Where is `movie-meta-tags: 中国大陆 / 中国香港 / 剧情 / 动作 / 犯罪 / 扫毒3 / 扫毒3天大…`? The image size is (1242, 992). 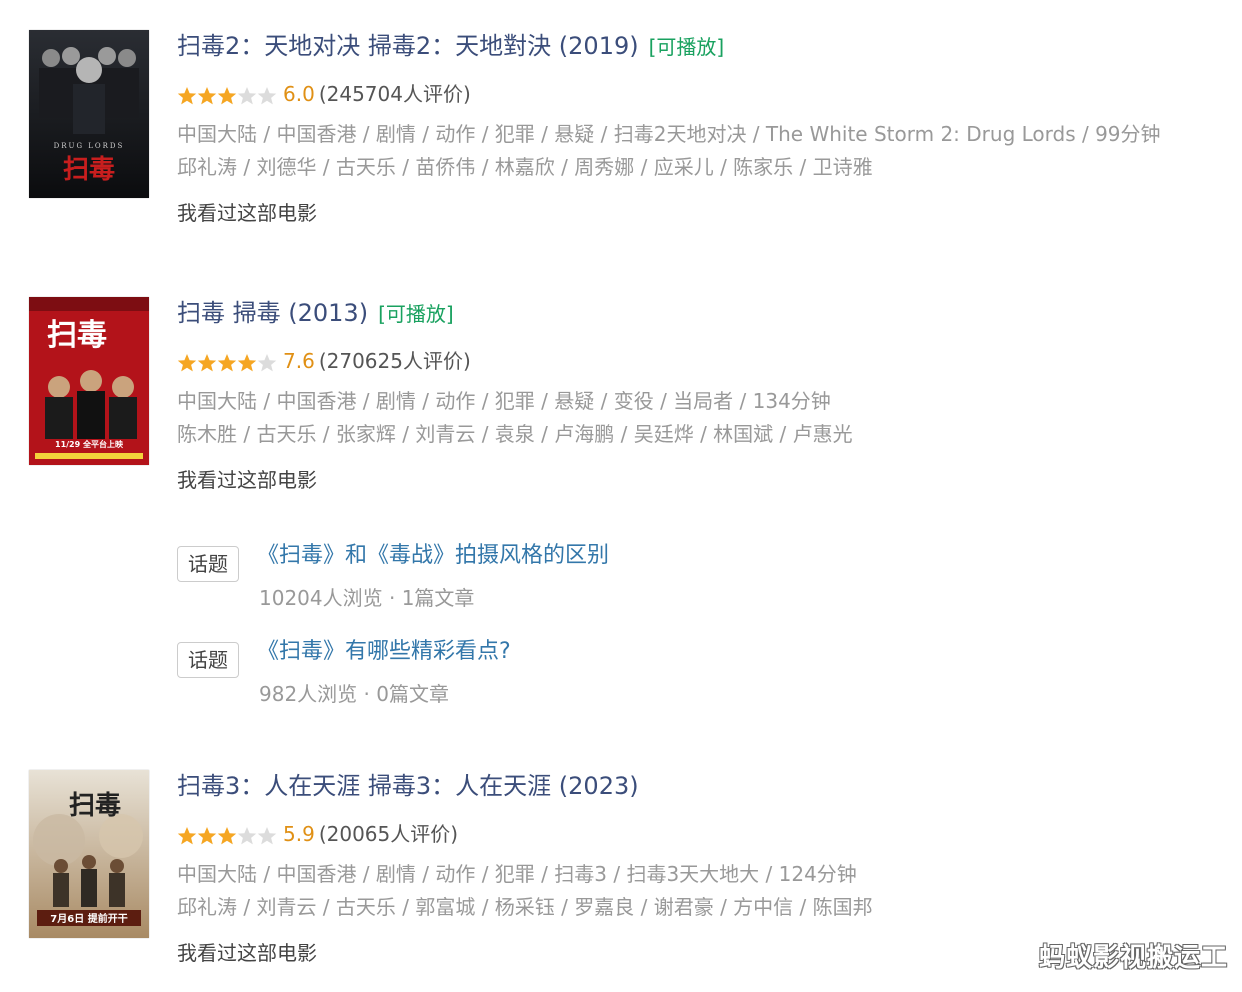
movie-meta-tags: 中国大陆 / 中国香港 / 剧情 / 动作 / 犯罪 / 扫毒3 / 扫毒3天大… is located at coordinates (517, 874).